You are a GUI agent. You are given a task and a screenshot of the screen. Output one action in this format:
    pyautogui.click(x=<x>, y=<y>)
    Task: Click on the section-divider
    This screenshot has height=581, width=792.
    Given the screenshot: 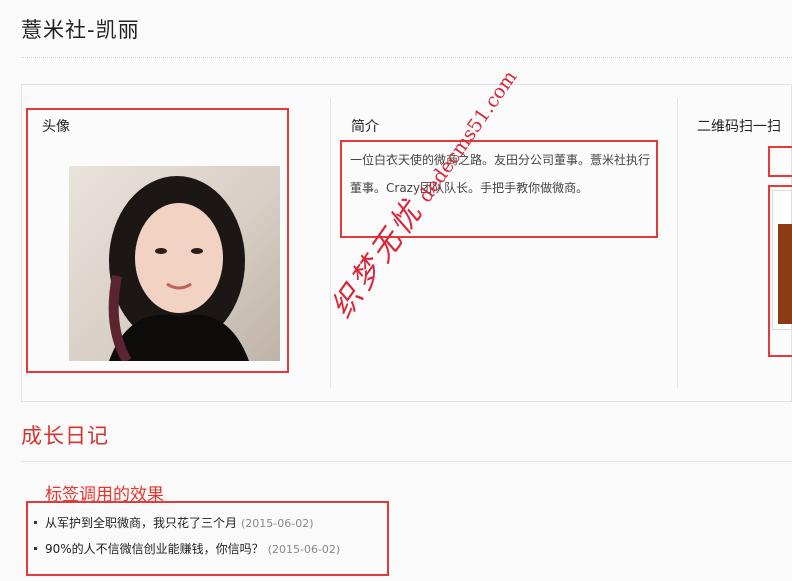 What is the action you would take?
    pyautogui.click(x=406, y=461)
    